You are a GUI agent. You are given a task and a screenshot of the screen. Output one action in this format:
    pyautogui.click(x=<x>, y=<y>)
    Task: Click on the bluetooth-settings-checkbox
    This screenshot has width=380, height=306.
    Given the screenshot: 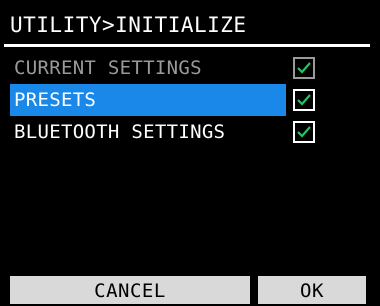 What is the action you would take?
    pyautogui.click(x=304, y=132)
    